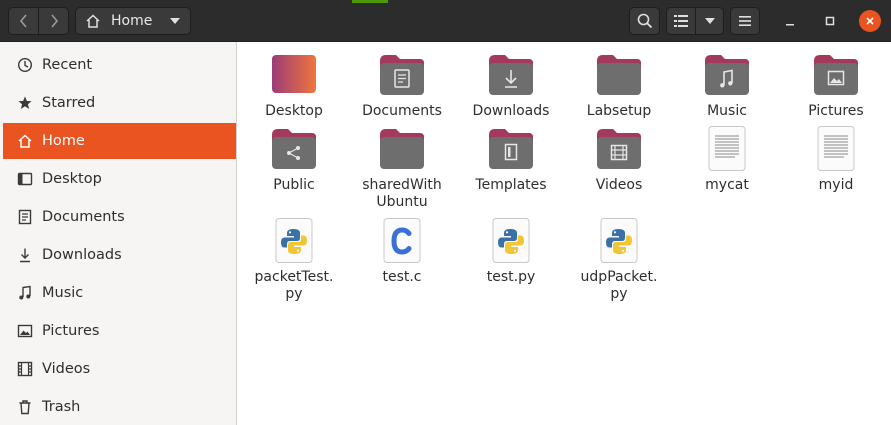 The image size is (891, 425). Describe the element at coordinates (370, 1) in the screenshot. I see `window-edge-strip` at that location.